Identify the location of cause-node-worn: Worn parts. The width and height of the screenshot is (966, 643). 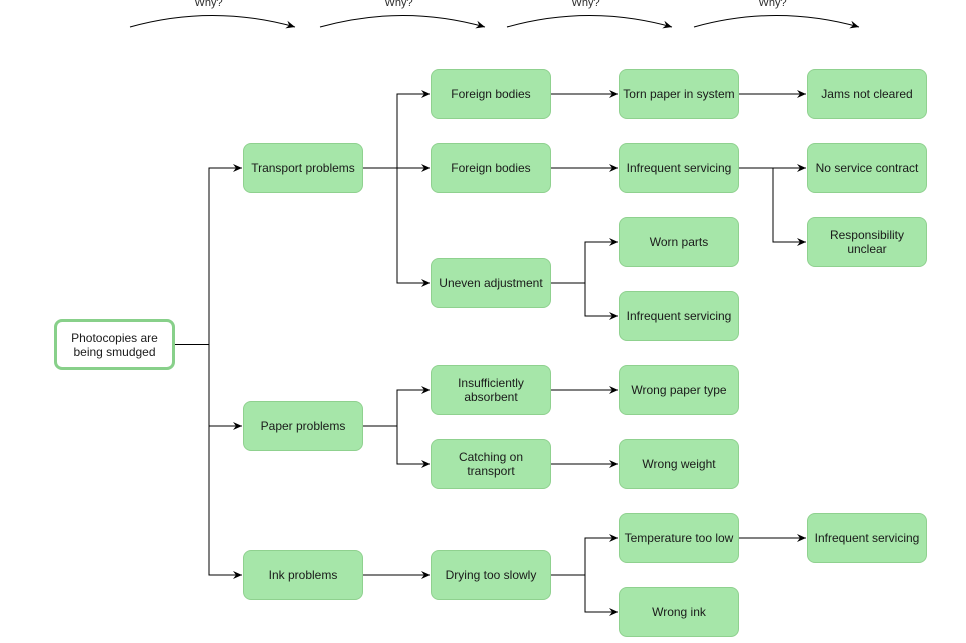
(679, 242).